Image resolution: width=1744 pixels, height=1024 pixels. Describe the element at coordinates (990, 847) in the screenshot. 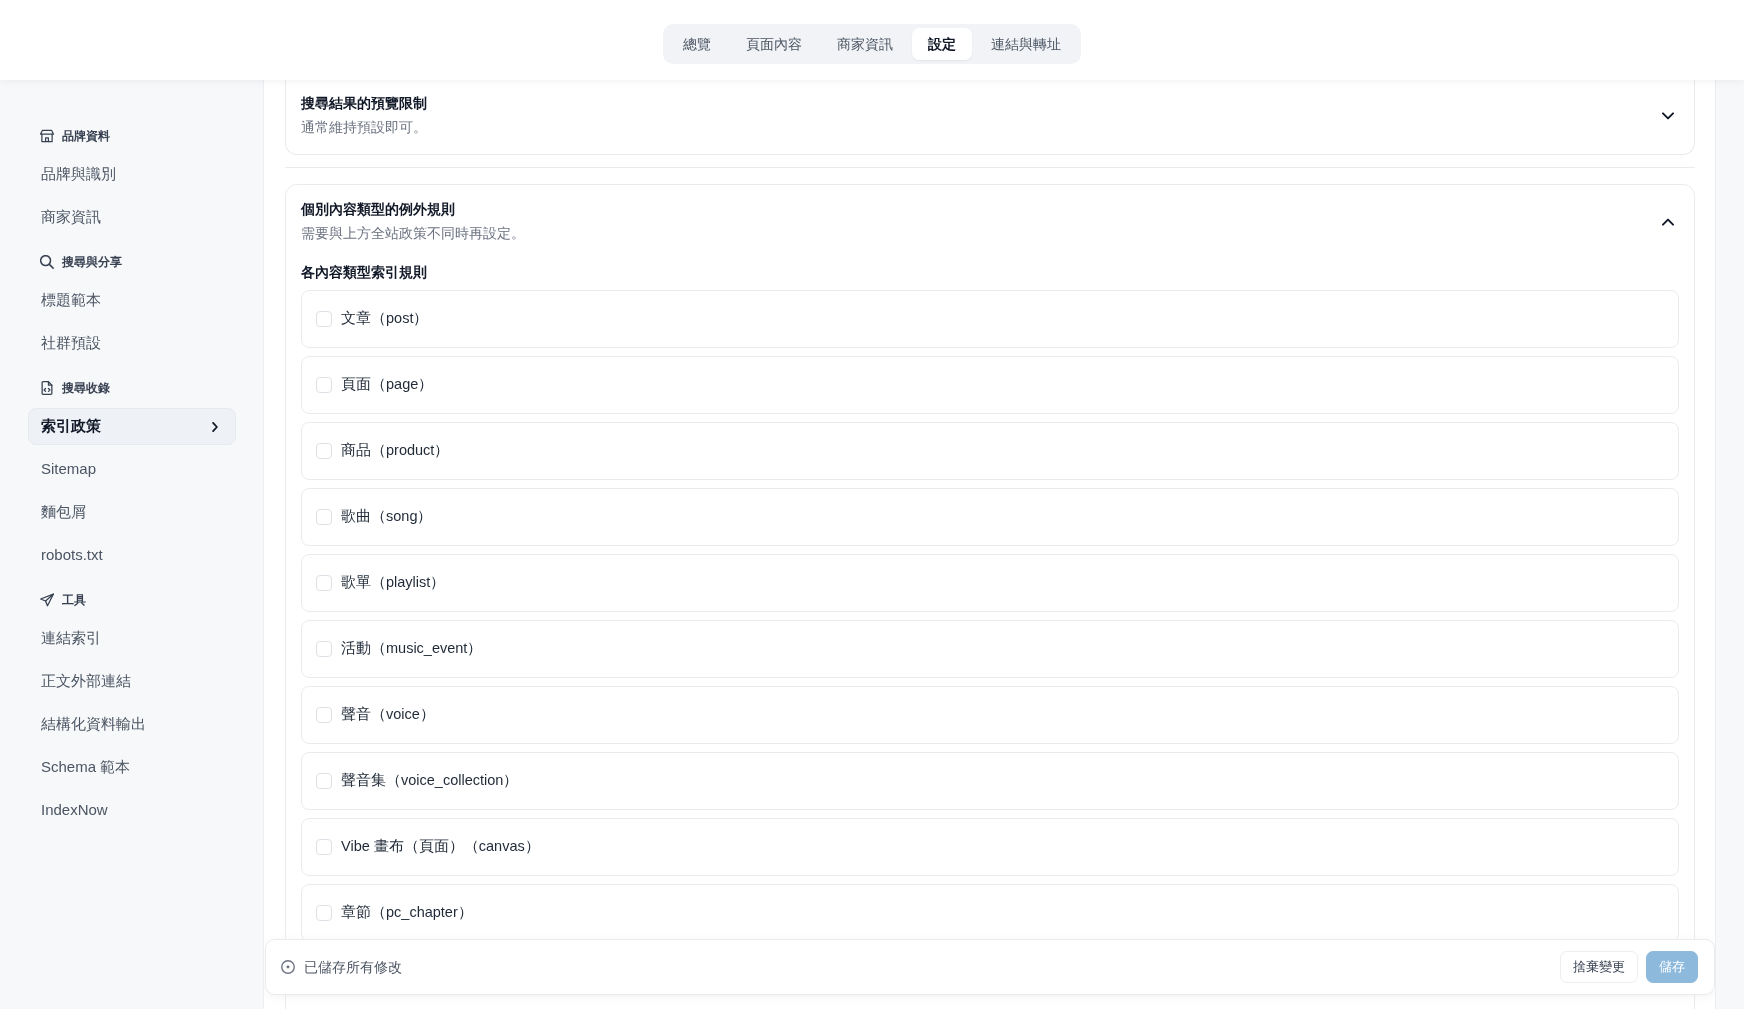

I see `option-row: Vibe 畫布（頁面）（canvas）` at that location.